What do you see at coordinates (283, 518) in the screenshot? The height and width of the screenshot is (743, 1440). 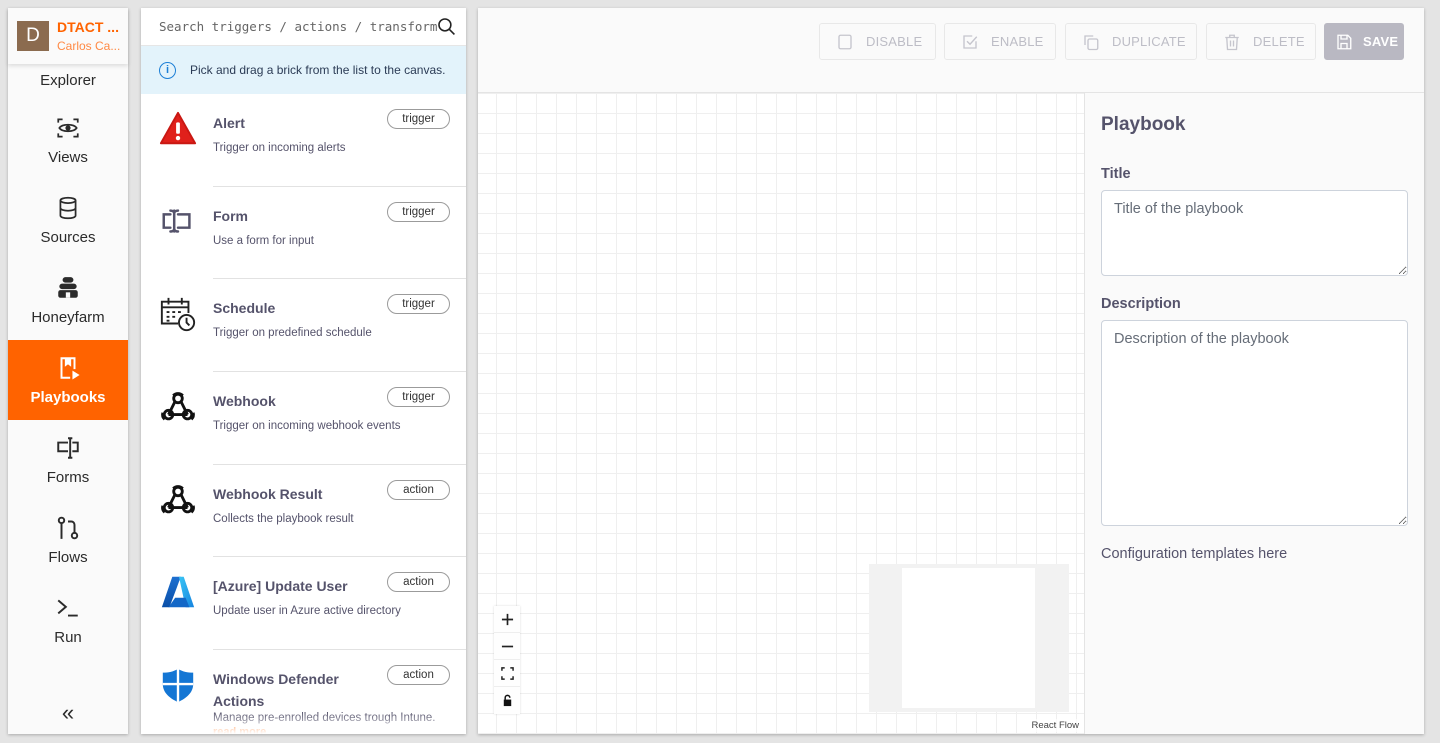 I see `brick-desc: Collects the playbook result` at bounding box center [283, 518].